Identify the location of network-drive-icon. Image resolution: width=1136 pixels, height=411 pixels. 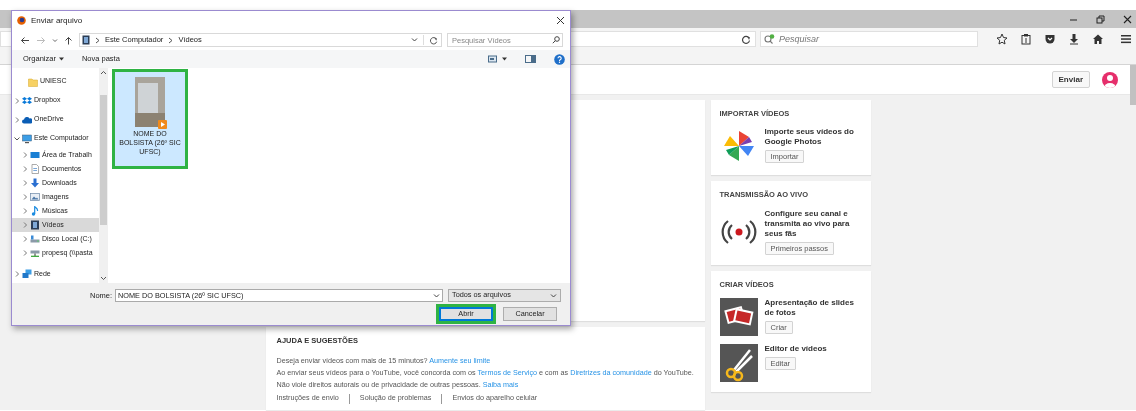
(35, 253).